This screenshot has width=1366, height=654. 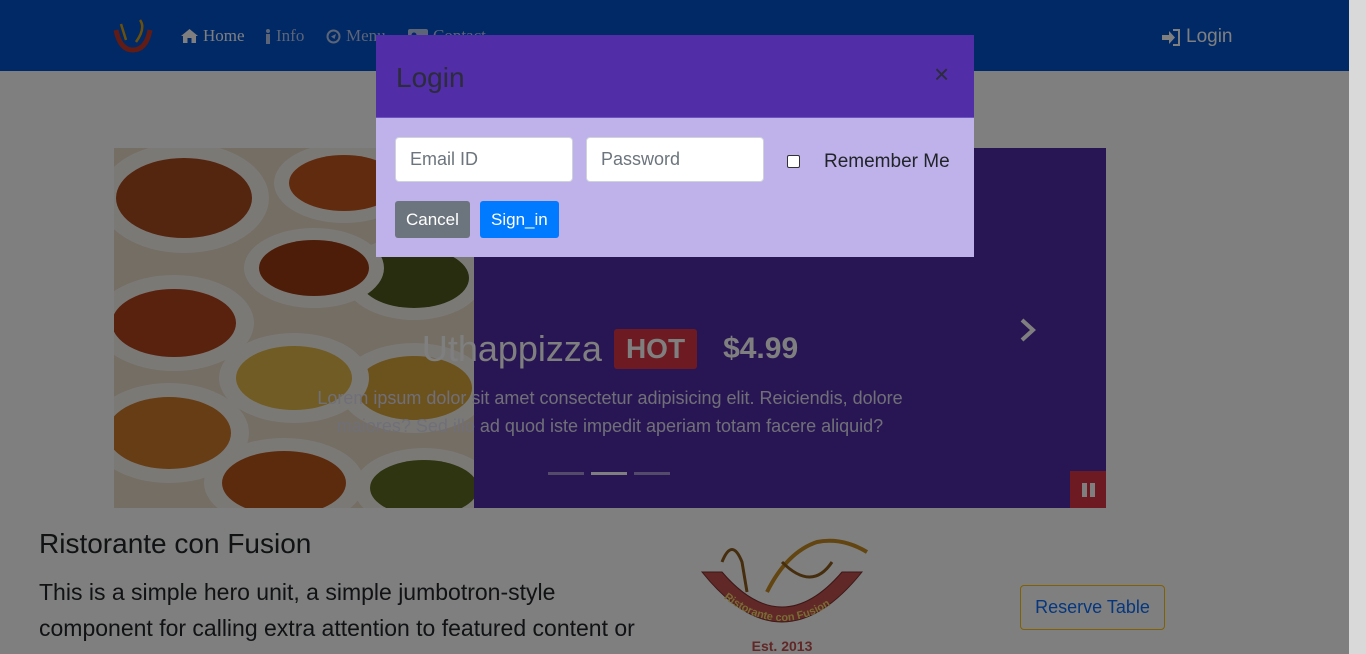 I want to click on email-field, so click(x=484, y=159).